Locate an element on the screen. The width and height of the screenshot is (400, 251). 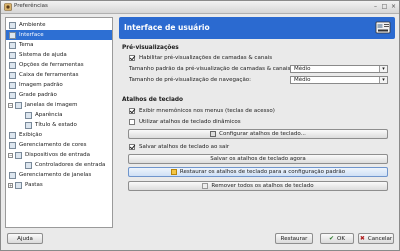
tree-item-tema: Tema is located at coordinates (21, 45).